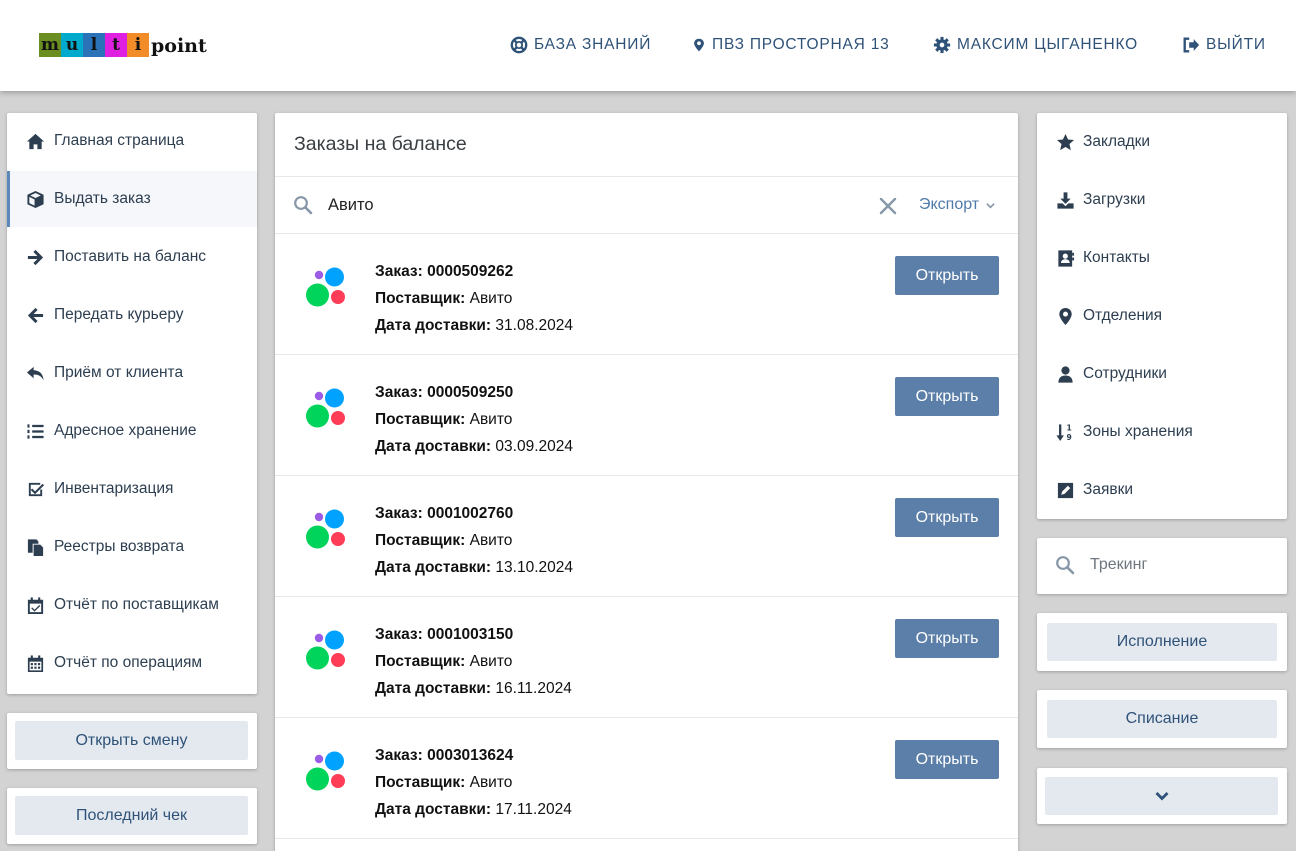  I want to click on svg-text: 1, so click(1068, 427).